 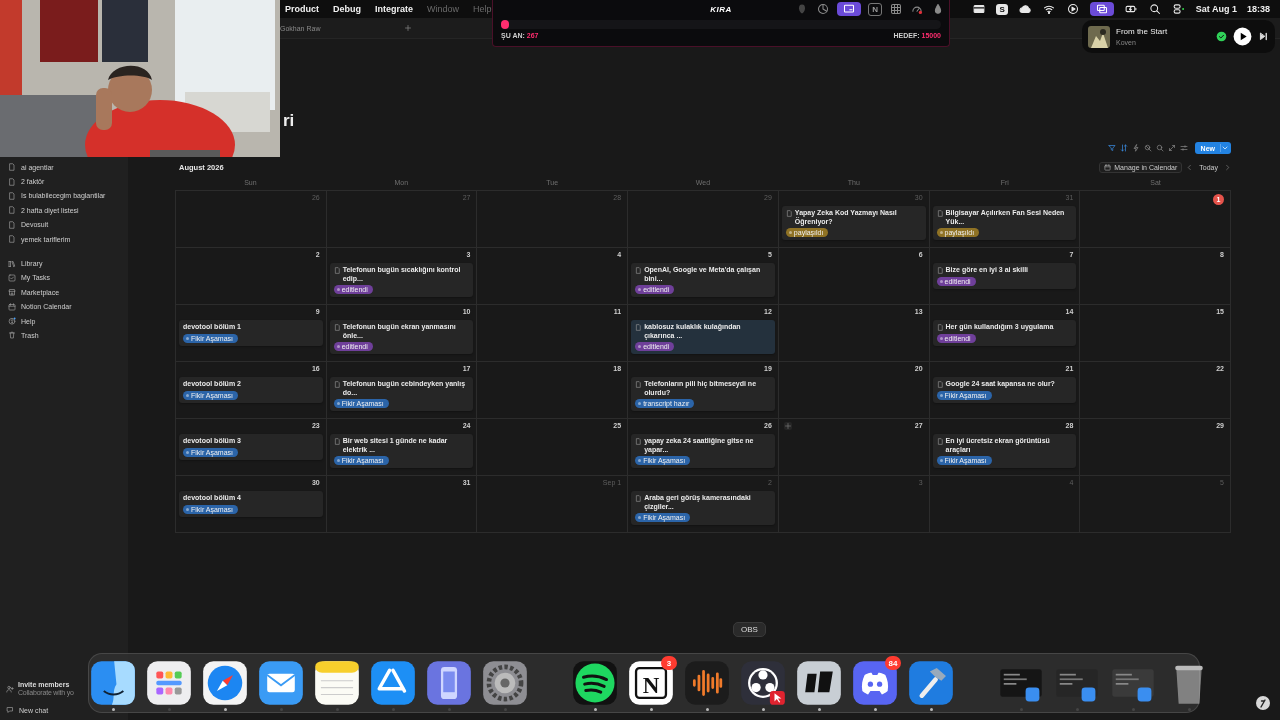 I want to click on toggle-icon, so click(x=1178, y=9).